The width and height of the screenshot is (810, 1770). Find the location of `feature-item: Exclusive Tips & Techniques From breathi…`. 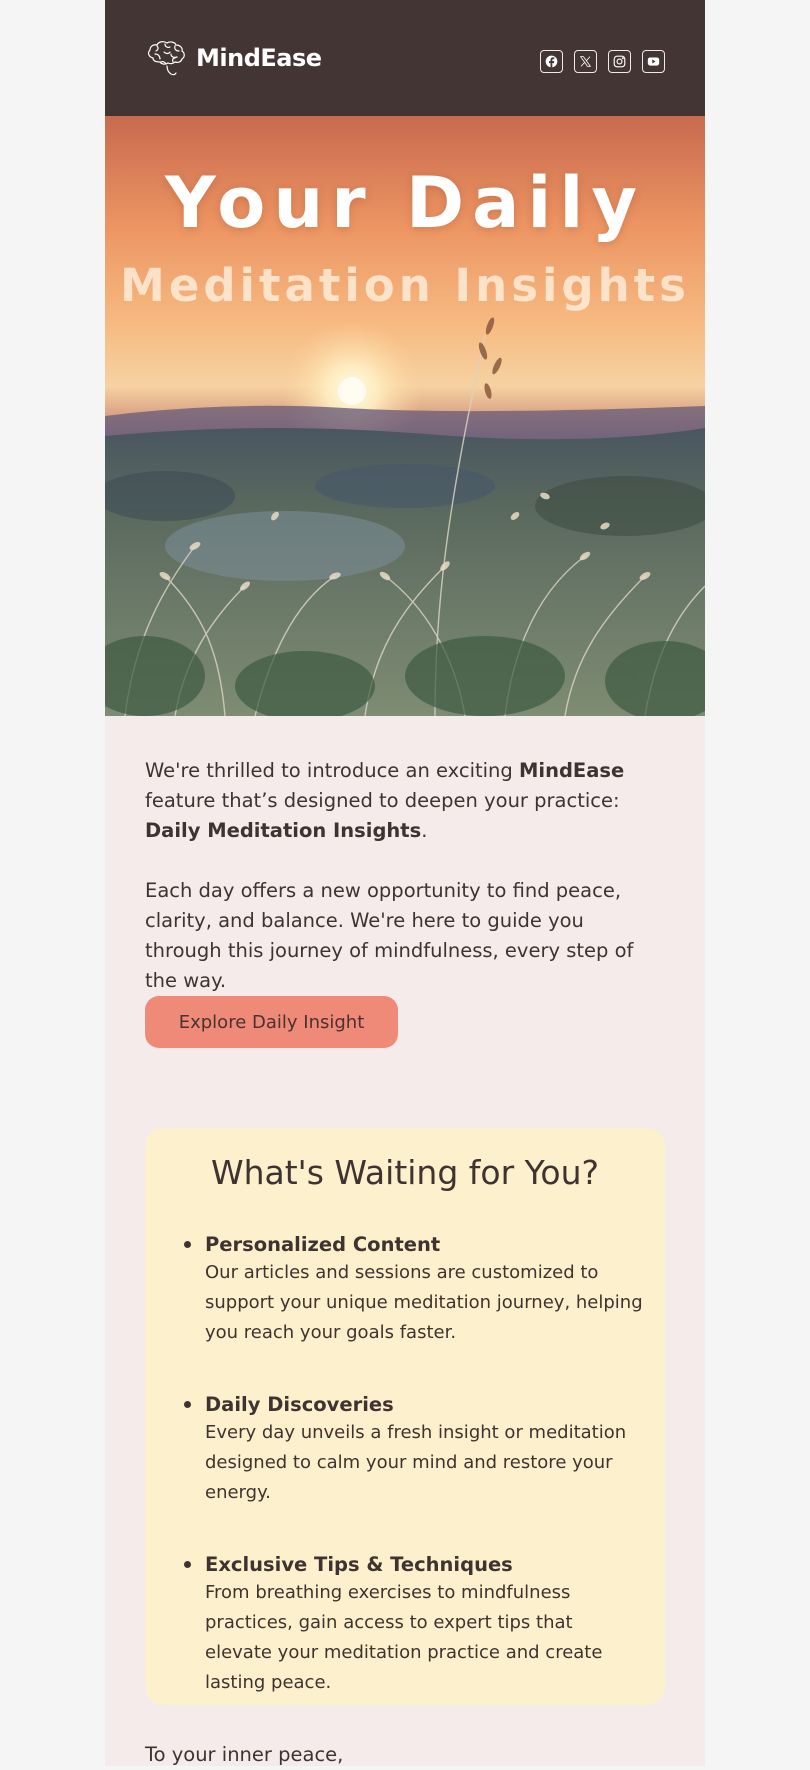

feature-item: Exclusive Tips & Techniques From breathi… is located at coordinates (414, 1625).